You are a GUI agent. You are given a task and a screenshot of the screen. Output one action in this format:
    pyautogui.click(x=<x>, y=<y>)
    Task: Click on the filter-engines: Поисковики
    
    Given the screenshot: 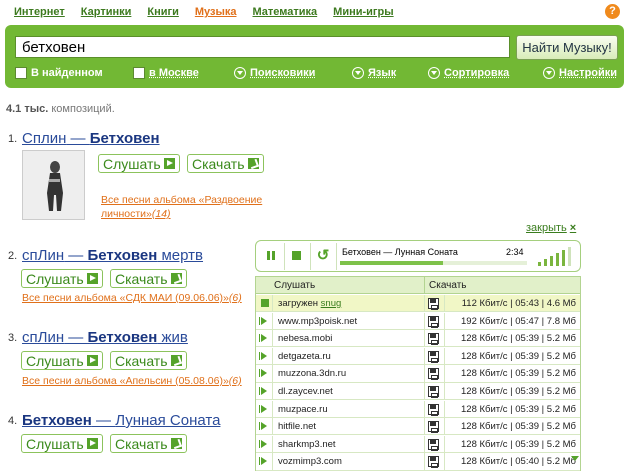 What is the action you would take?
    pyautogui.click(x=274, y=73)
    